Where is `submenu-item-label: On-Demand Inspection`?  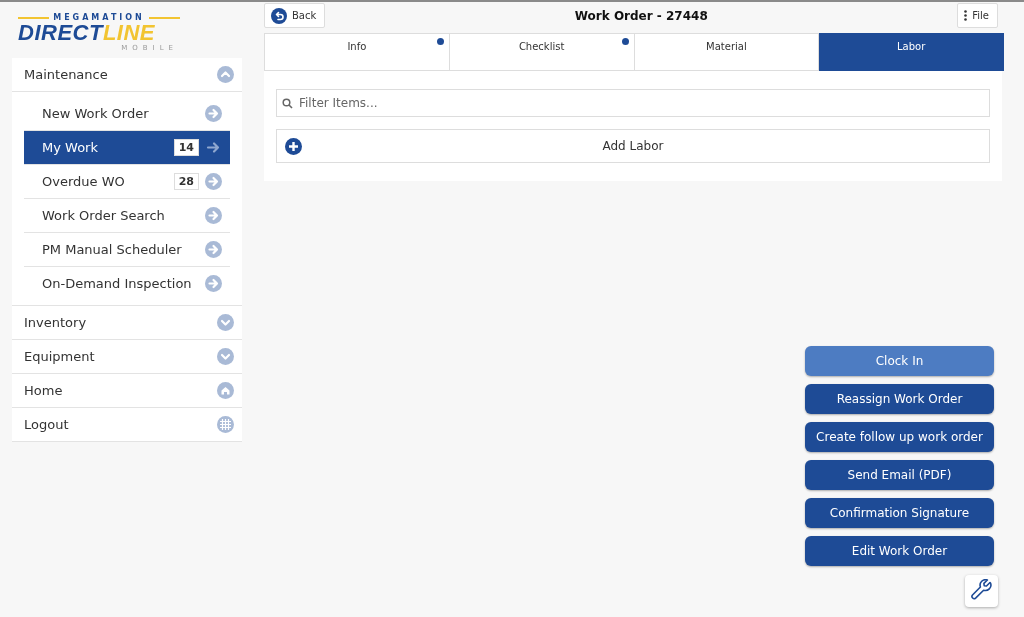 submenu-item-label: On-Demand Inspection is located at coordinates (117, 283).